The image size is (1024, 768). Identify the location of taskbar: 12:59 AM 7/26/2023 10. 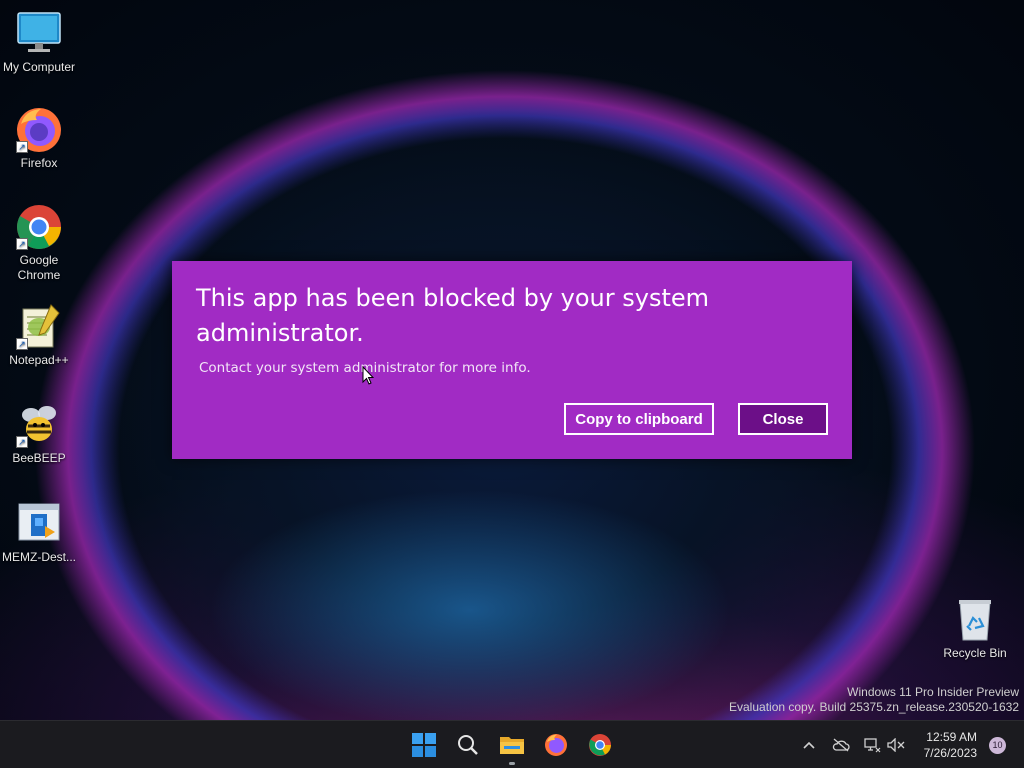
(512, 744).